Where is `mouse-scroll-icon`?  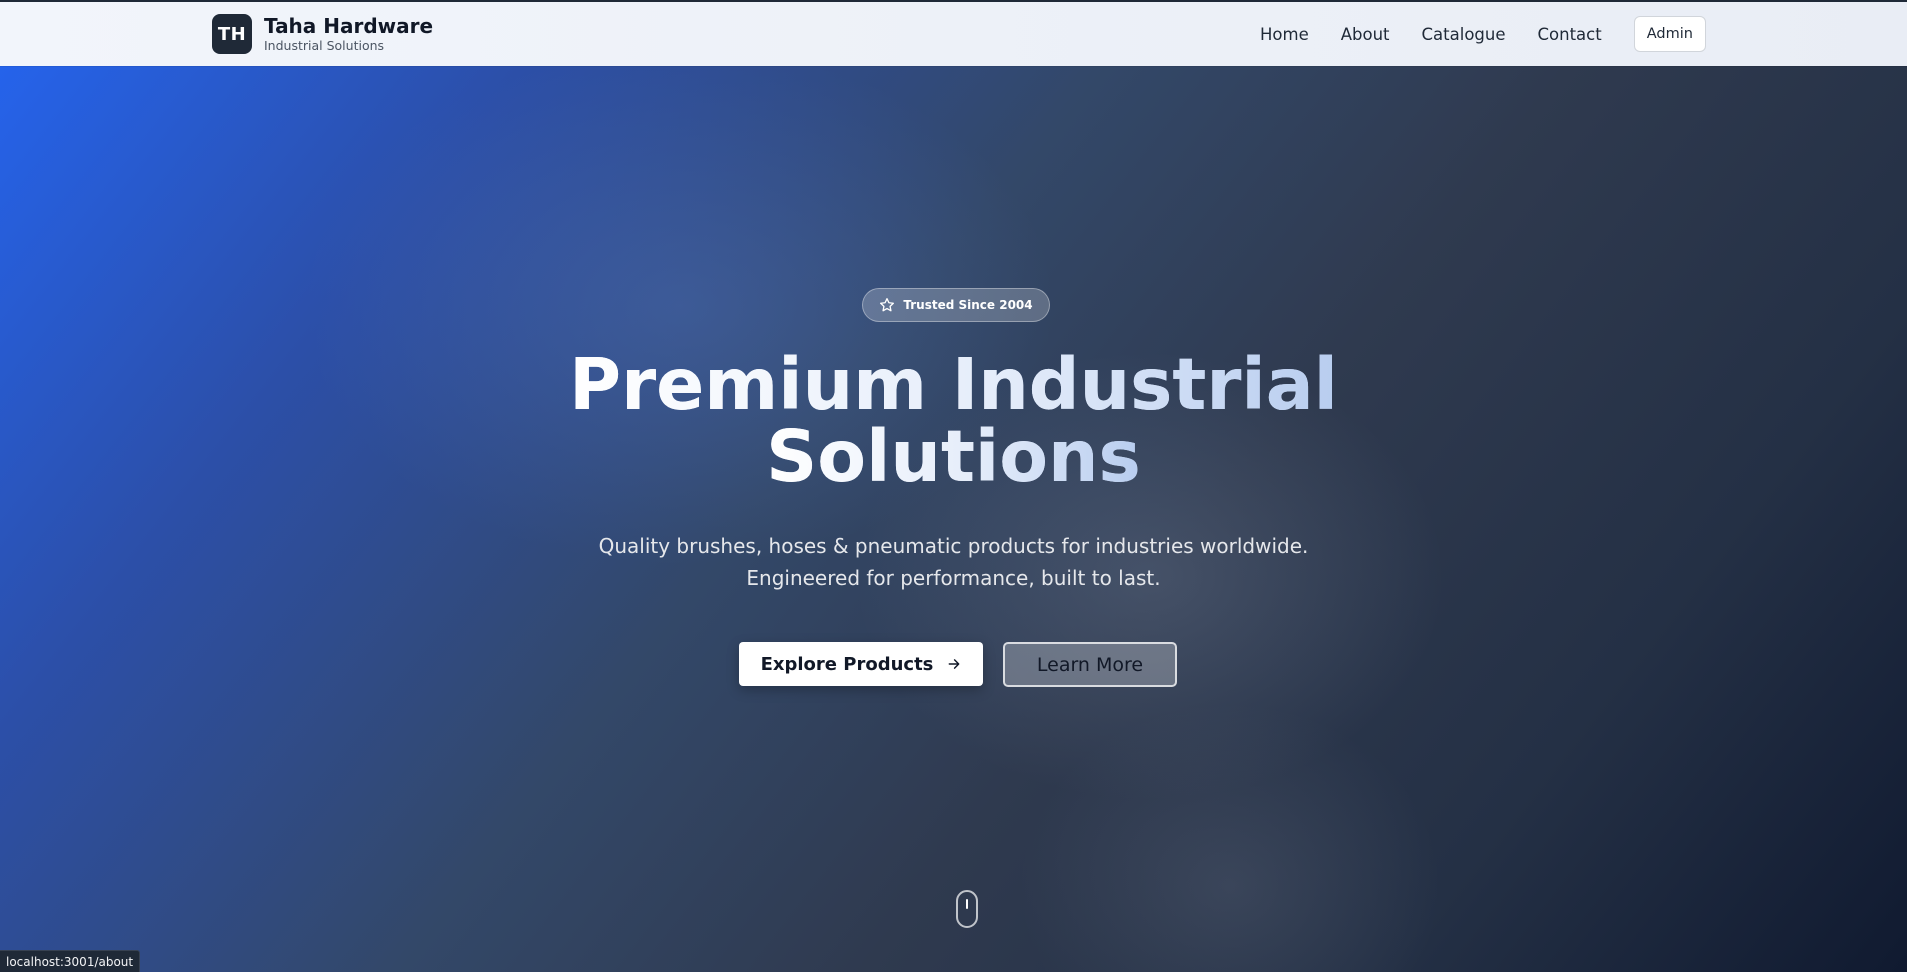 mouse-scroll-icon is located at coordinates (967, 909).